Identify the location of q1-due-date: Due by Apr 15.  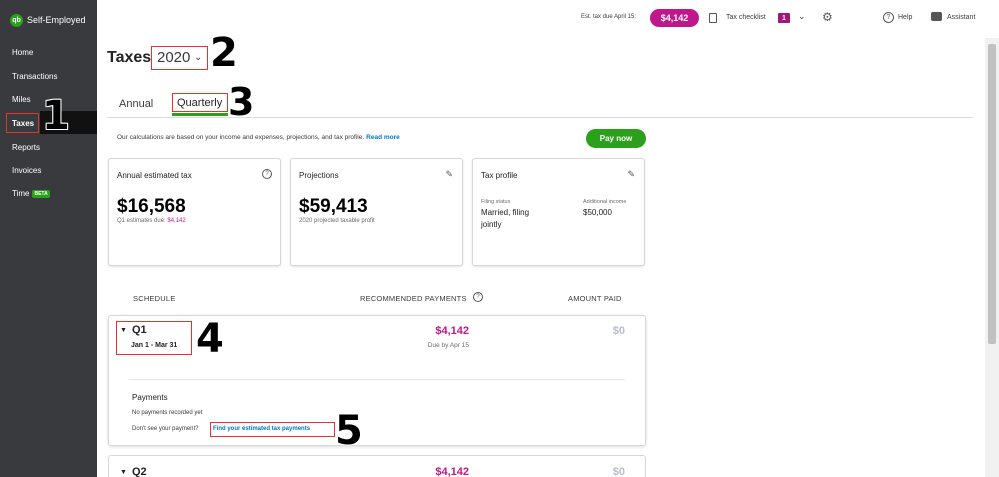
(448, 345).